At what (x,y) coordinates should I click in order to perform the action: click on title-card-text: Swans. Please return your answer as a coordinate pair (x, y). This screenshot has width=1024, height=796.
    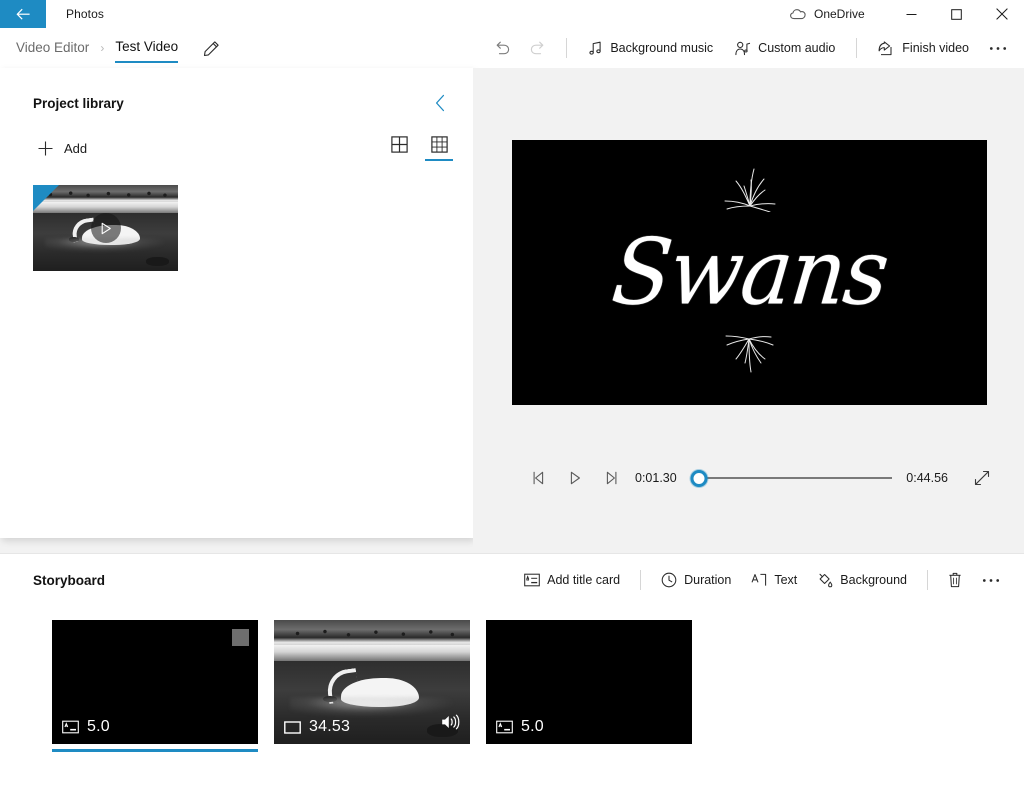
    Looking at the image, I should click on (749, 272).